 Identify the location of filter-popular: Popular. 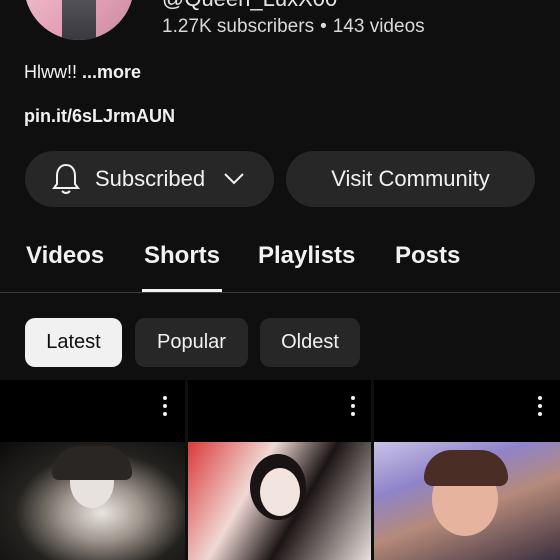
(191, 342).